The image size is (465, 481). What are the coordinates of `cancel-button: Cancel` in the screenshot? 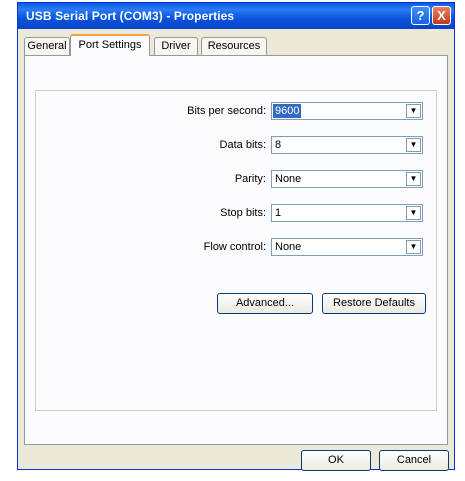 It's located at (414, 460).